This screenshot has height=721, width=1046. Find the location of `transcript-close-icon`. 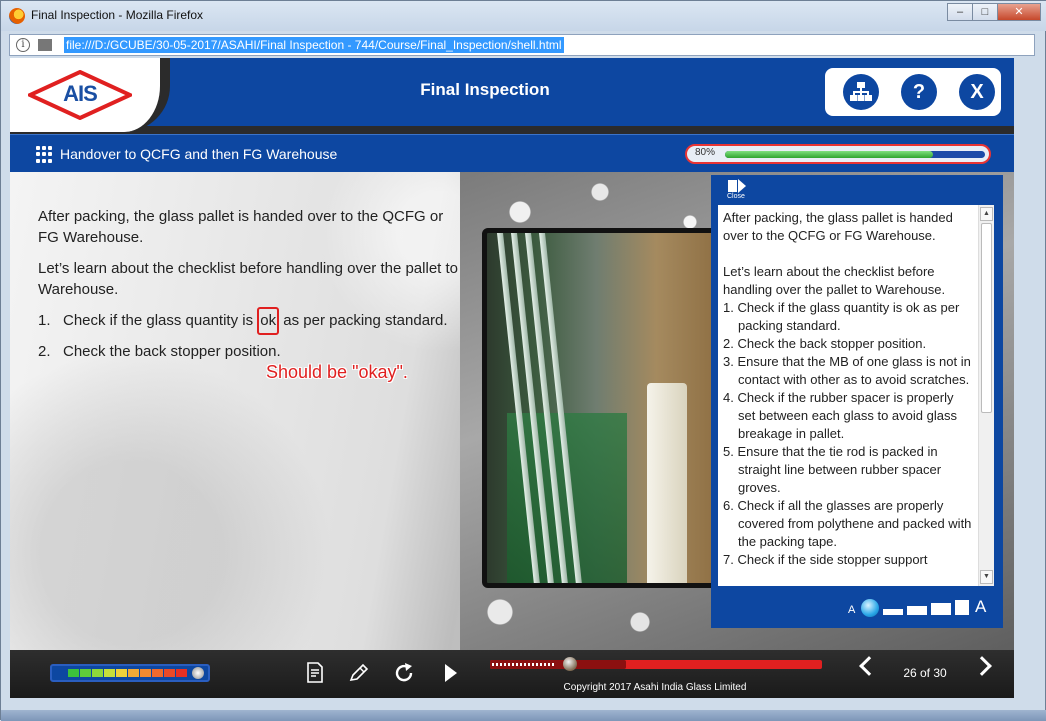

transcript-close-icon is located at coordinates (738, 186).